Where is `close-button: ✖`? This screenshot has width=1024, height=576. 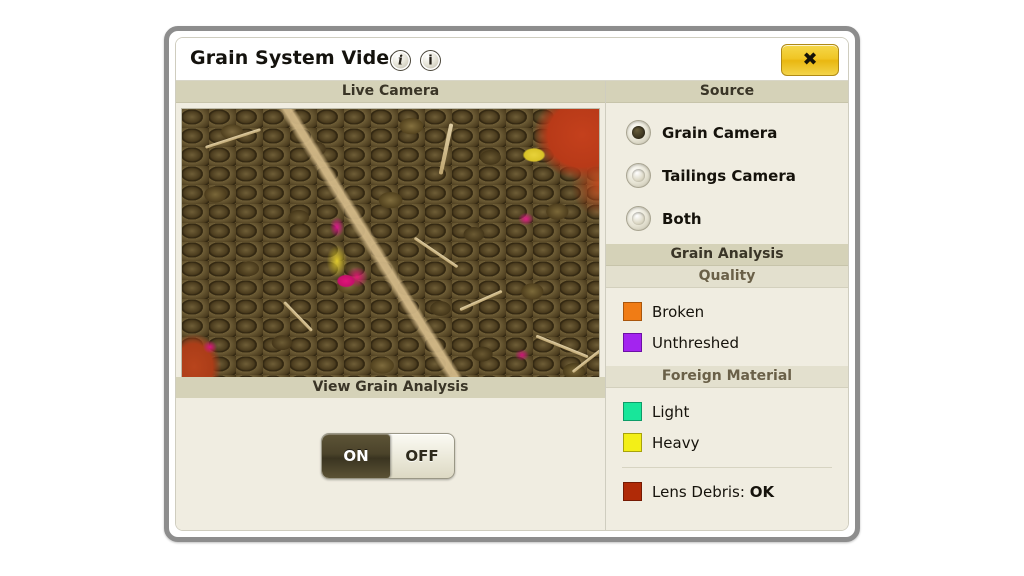 close-button: ✖ is located at coordinates (810, 60).